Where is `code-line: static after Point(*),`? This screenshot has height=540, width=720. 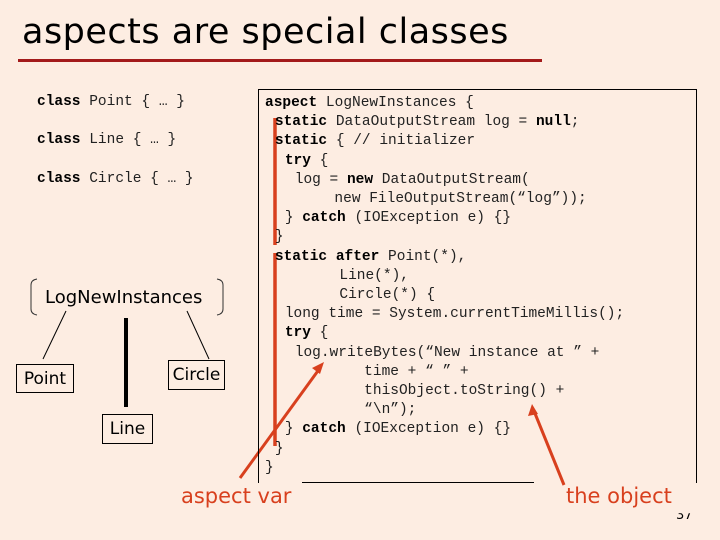
code-line: static after Point(*), is located at coordinates (370, 257).